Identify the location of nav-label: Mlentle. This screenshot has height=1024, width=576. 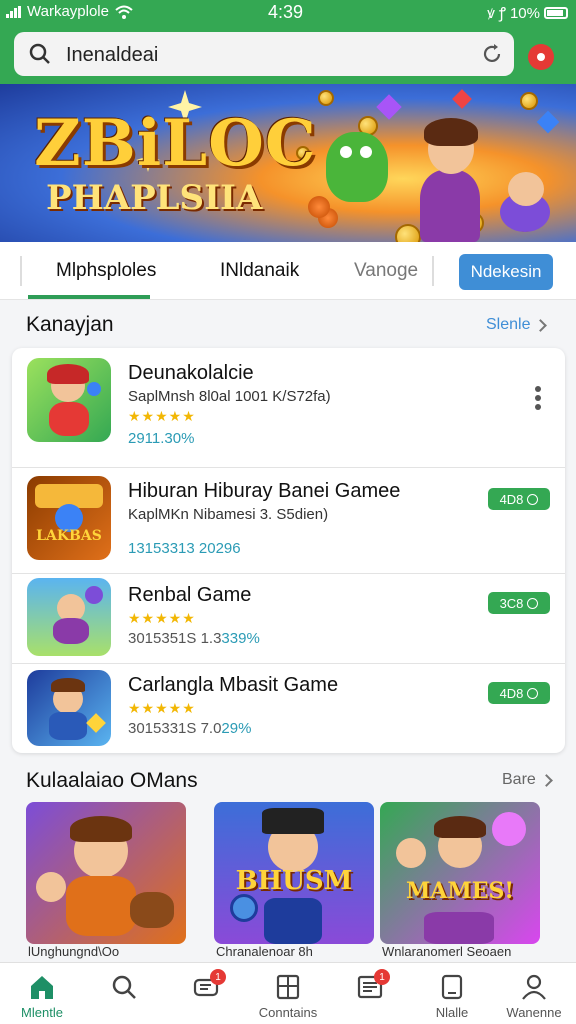
(42, 1012).